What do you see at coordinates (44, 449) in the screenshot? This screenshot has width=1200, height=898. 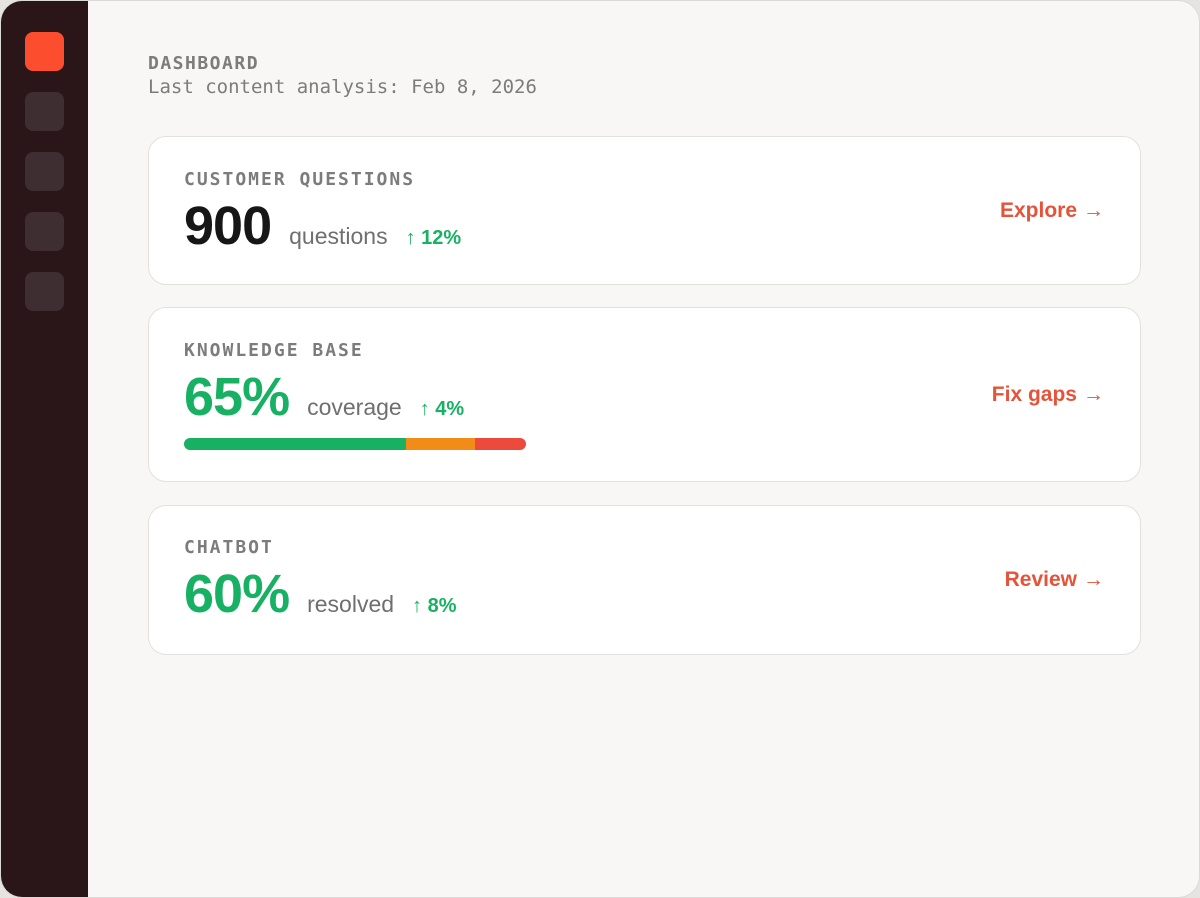 I see `sidebar` at bounding box center [44, 449].